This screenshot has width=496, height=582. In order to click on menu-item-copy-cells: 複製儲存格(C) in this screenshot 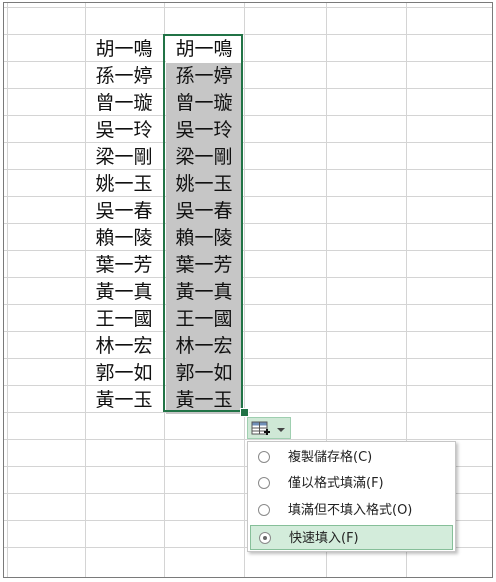, I will do `click(351, 457)`.